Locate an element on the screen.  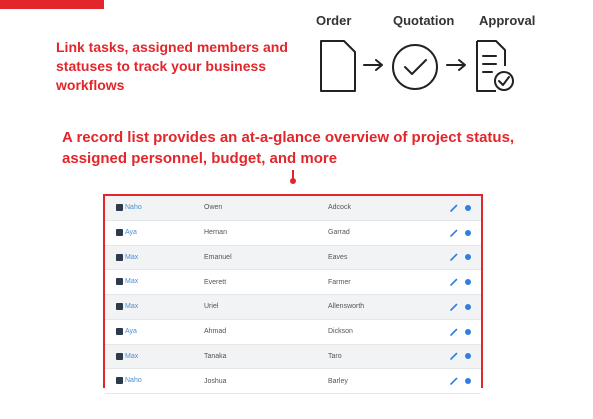
table-row: Max Emanuel Eaves is located at coordinates (293, 258).